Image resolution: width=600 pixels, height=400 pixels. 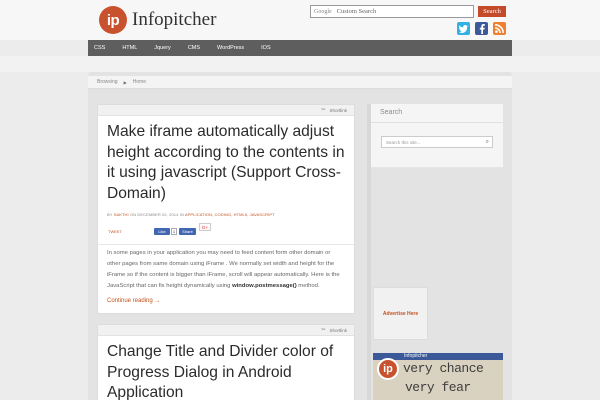 What do you see at coordinates (437, 122) in the screenshot?
I see `sidebar-separator` at bounding box center [437, 122].